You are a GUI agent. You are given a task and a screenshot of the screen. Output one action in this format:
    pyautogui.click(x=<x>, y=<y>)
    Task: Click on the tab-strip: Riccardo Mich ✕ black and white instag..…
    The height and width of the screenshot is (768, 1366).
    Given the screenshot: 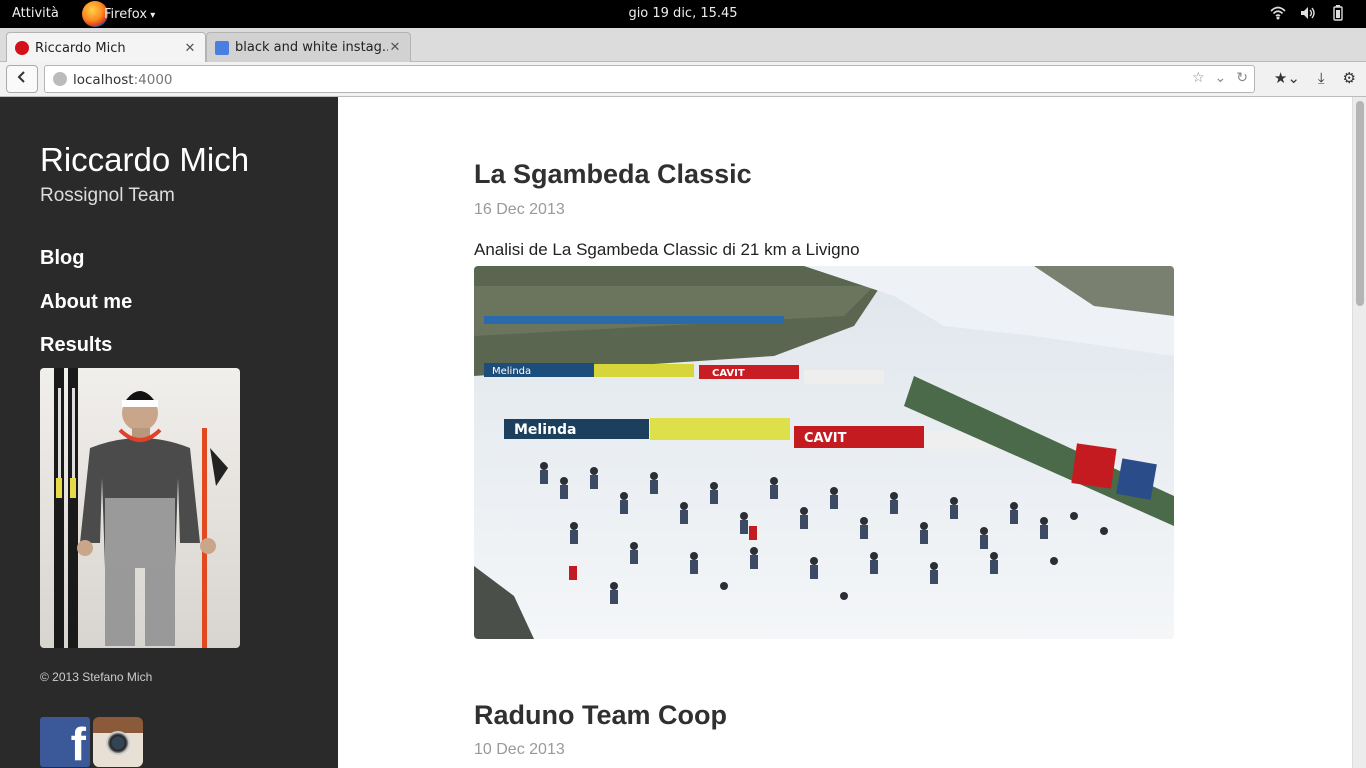 What is the action you would take?
    pyautogui.click(x=683, y=55)
    